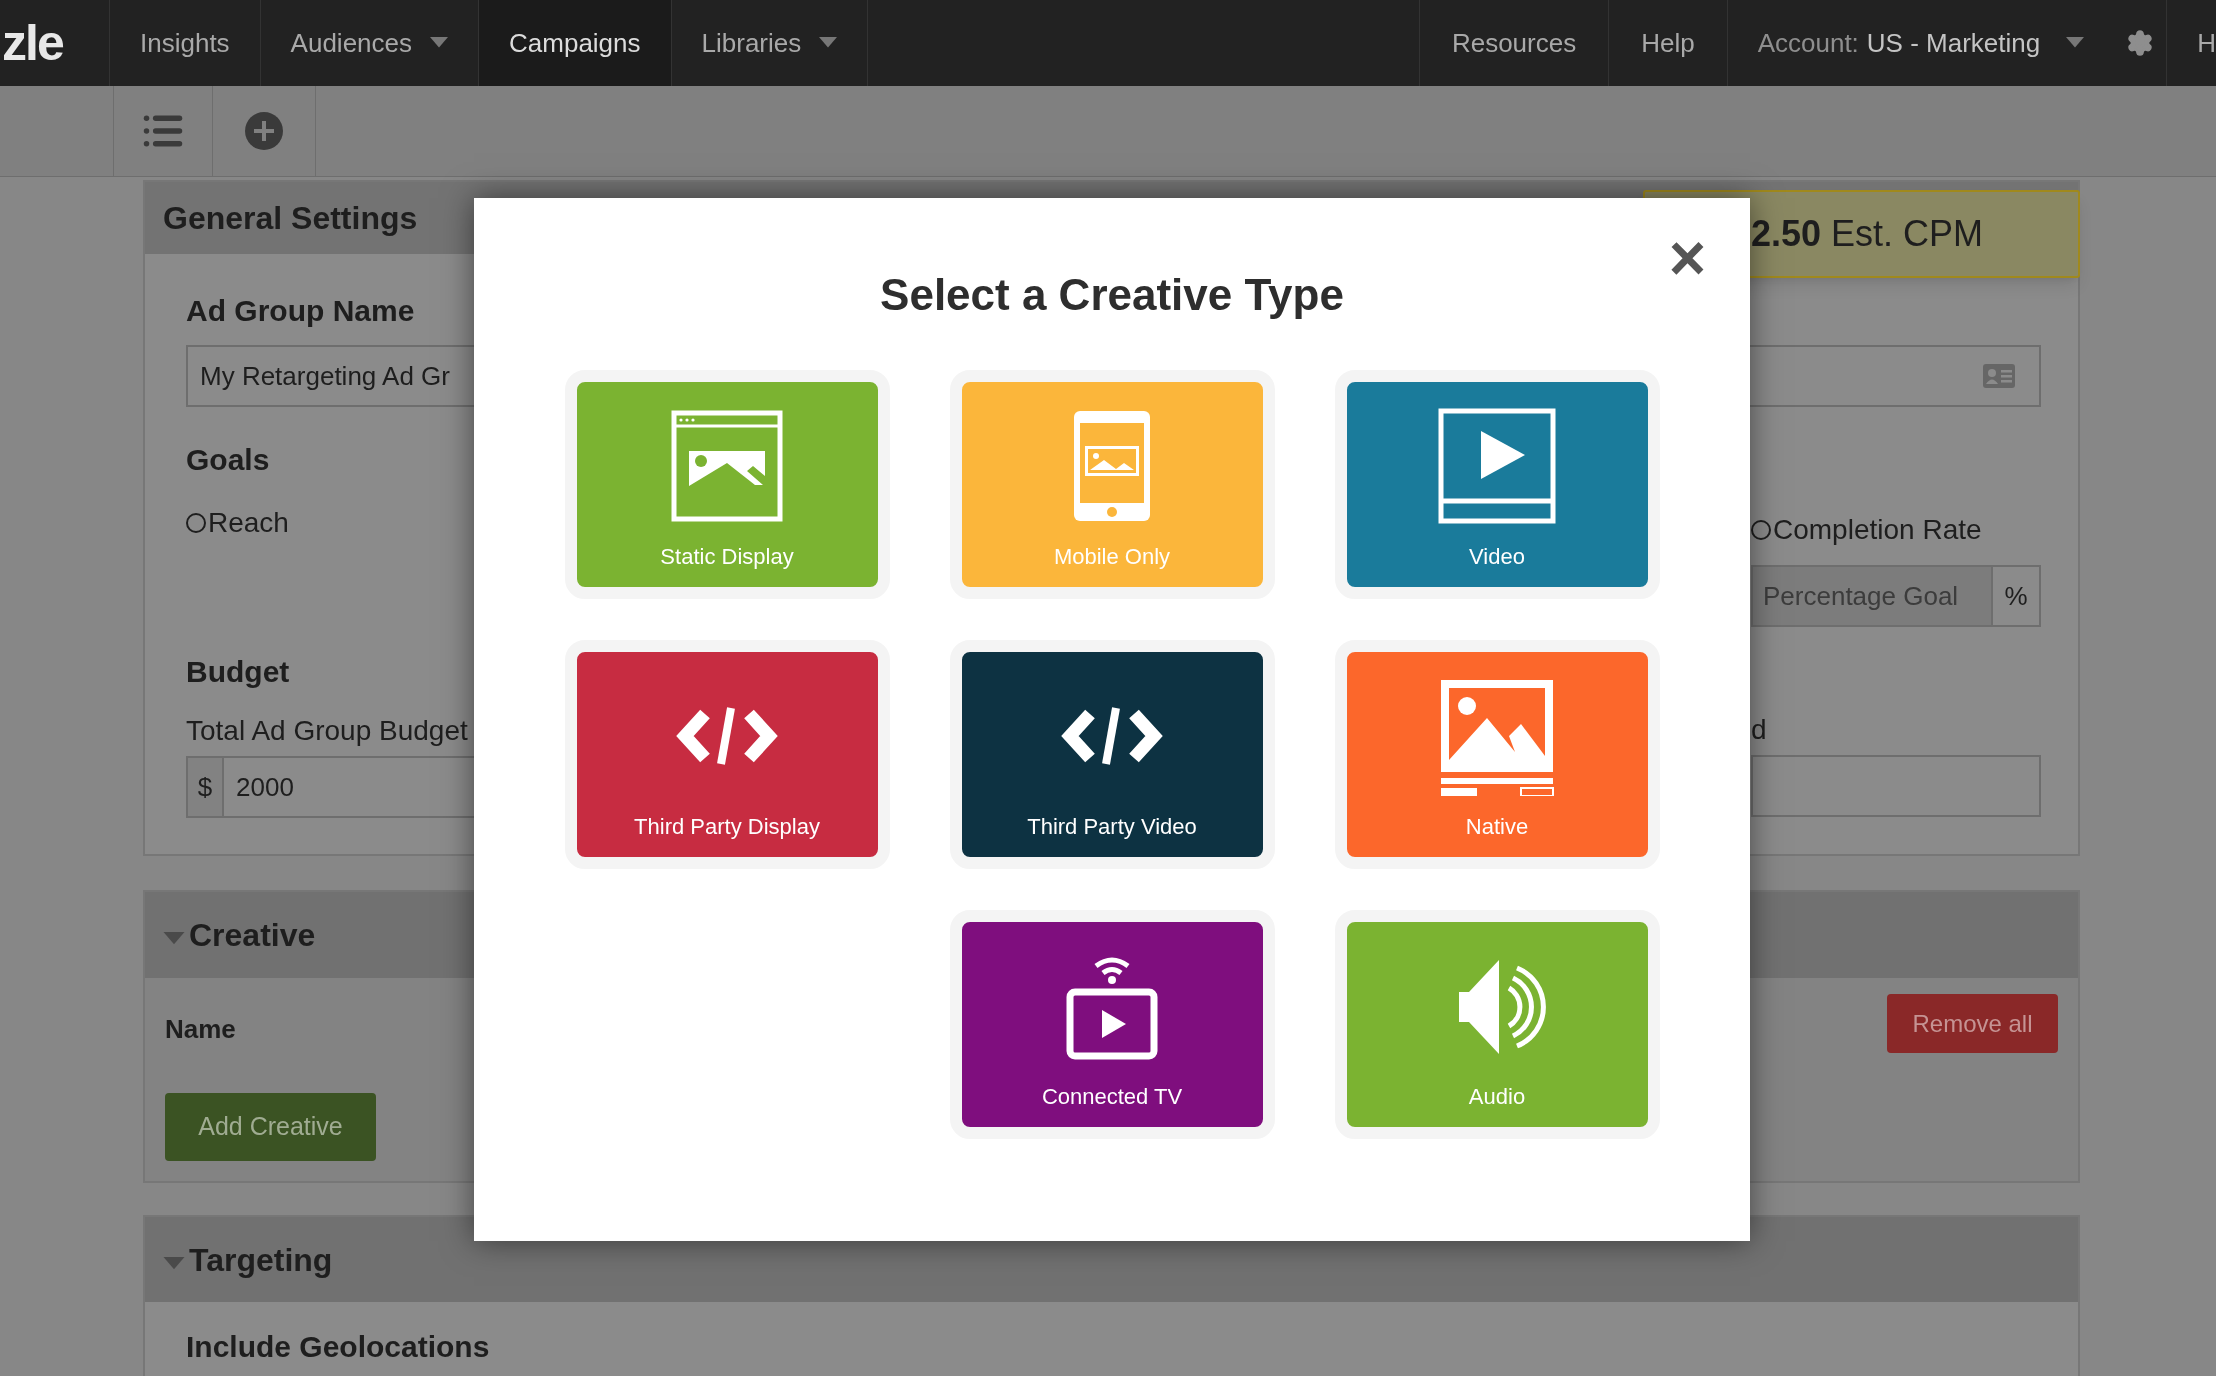 This screenshot has width=2216, height=1376. Describe the element at coordinates (300, 311) in the screenshot. I see `field-label: Ad Group Name` at that location.